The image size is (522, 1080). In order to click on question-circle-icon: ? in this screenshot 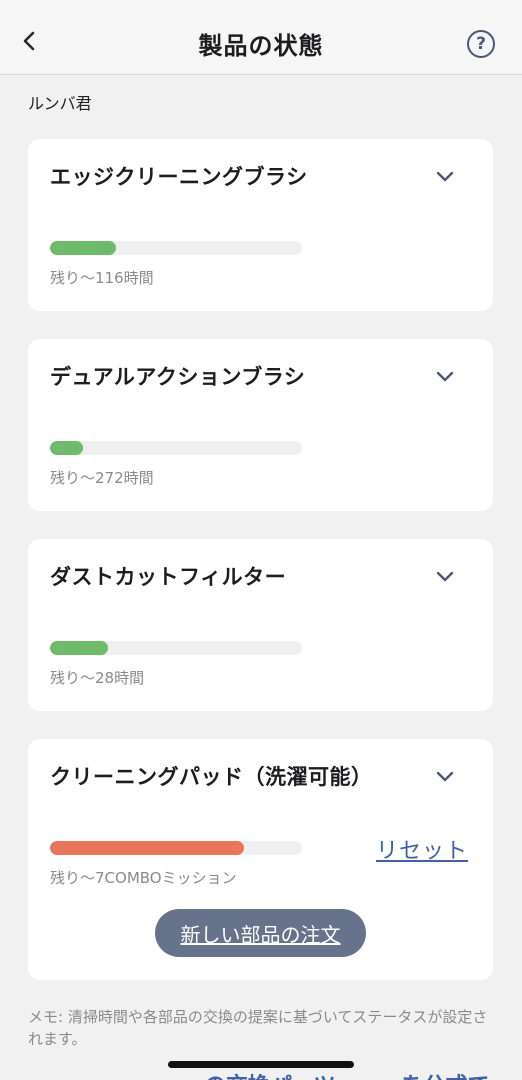, I will do `click(481, 44)`.